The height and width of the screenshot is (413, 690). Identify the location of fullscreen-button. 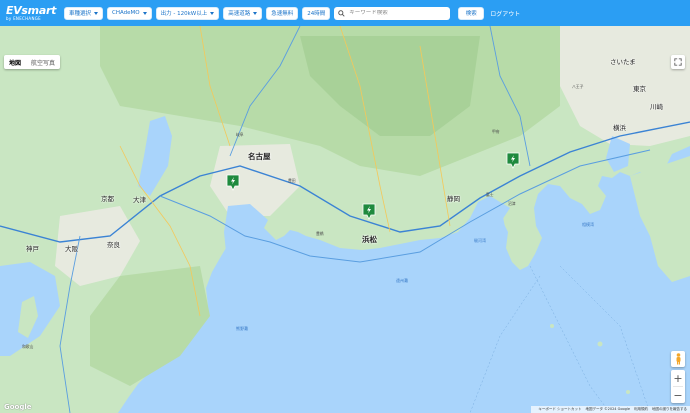
(678, 62).